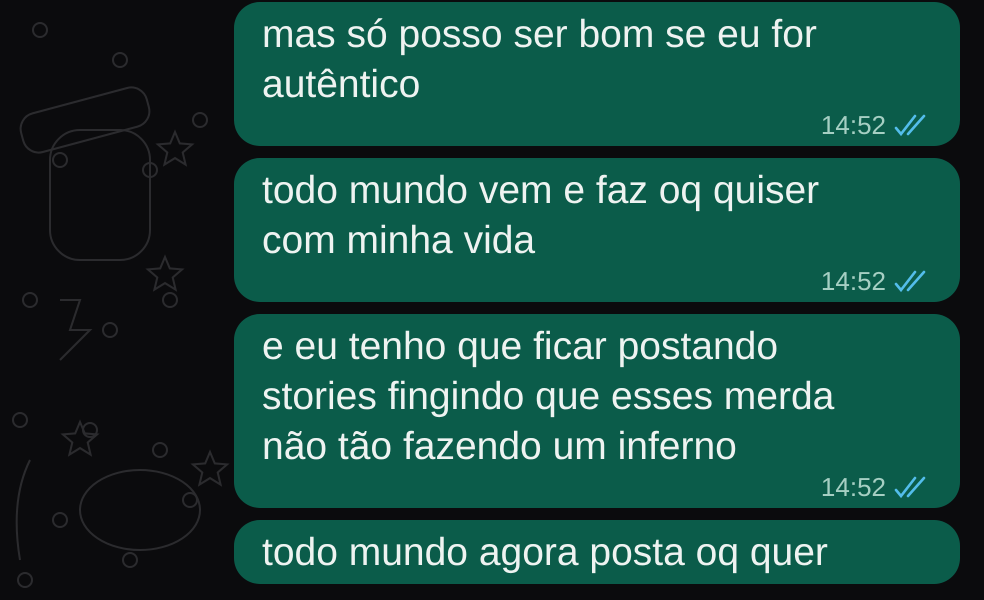  What do you see at coordinates (549, 397) in the screenshot?
I see `message-text: e eu tenho que ficar postando stories fingindo que esses merda não tão fazendo um inferno` at bounding box center [549, 397].